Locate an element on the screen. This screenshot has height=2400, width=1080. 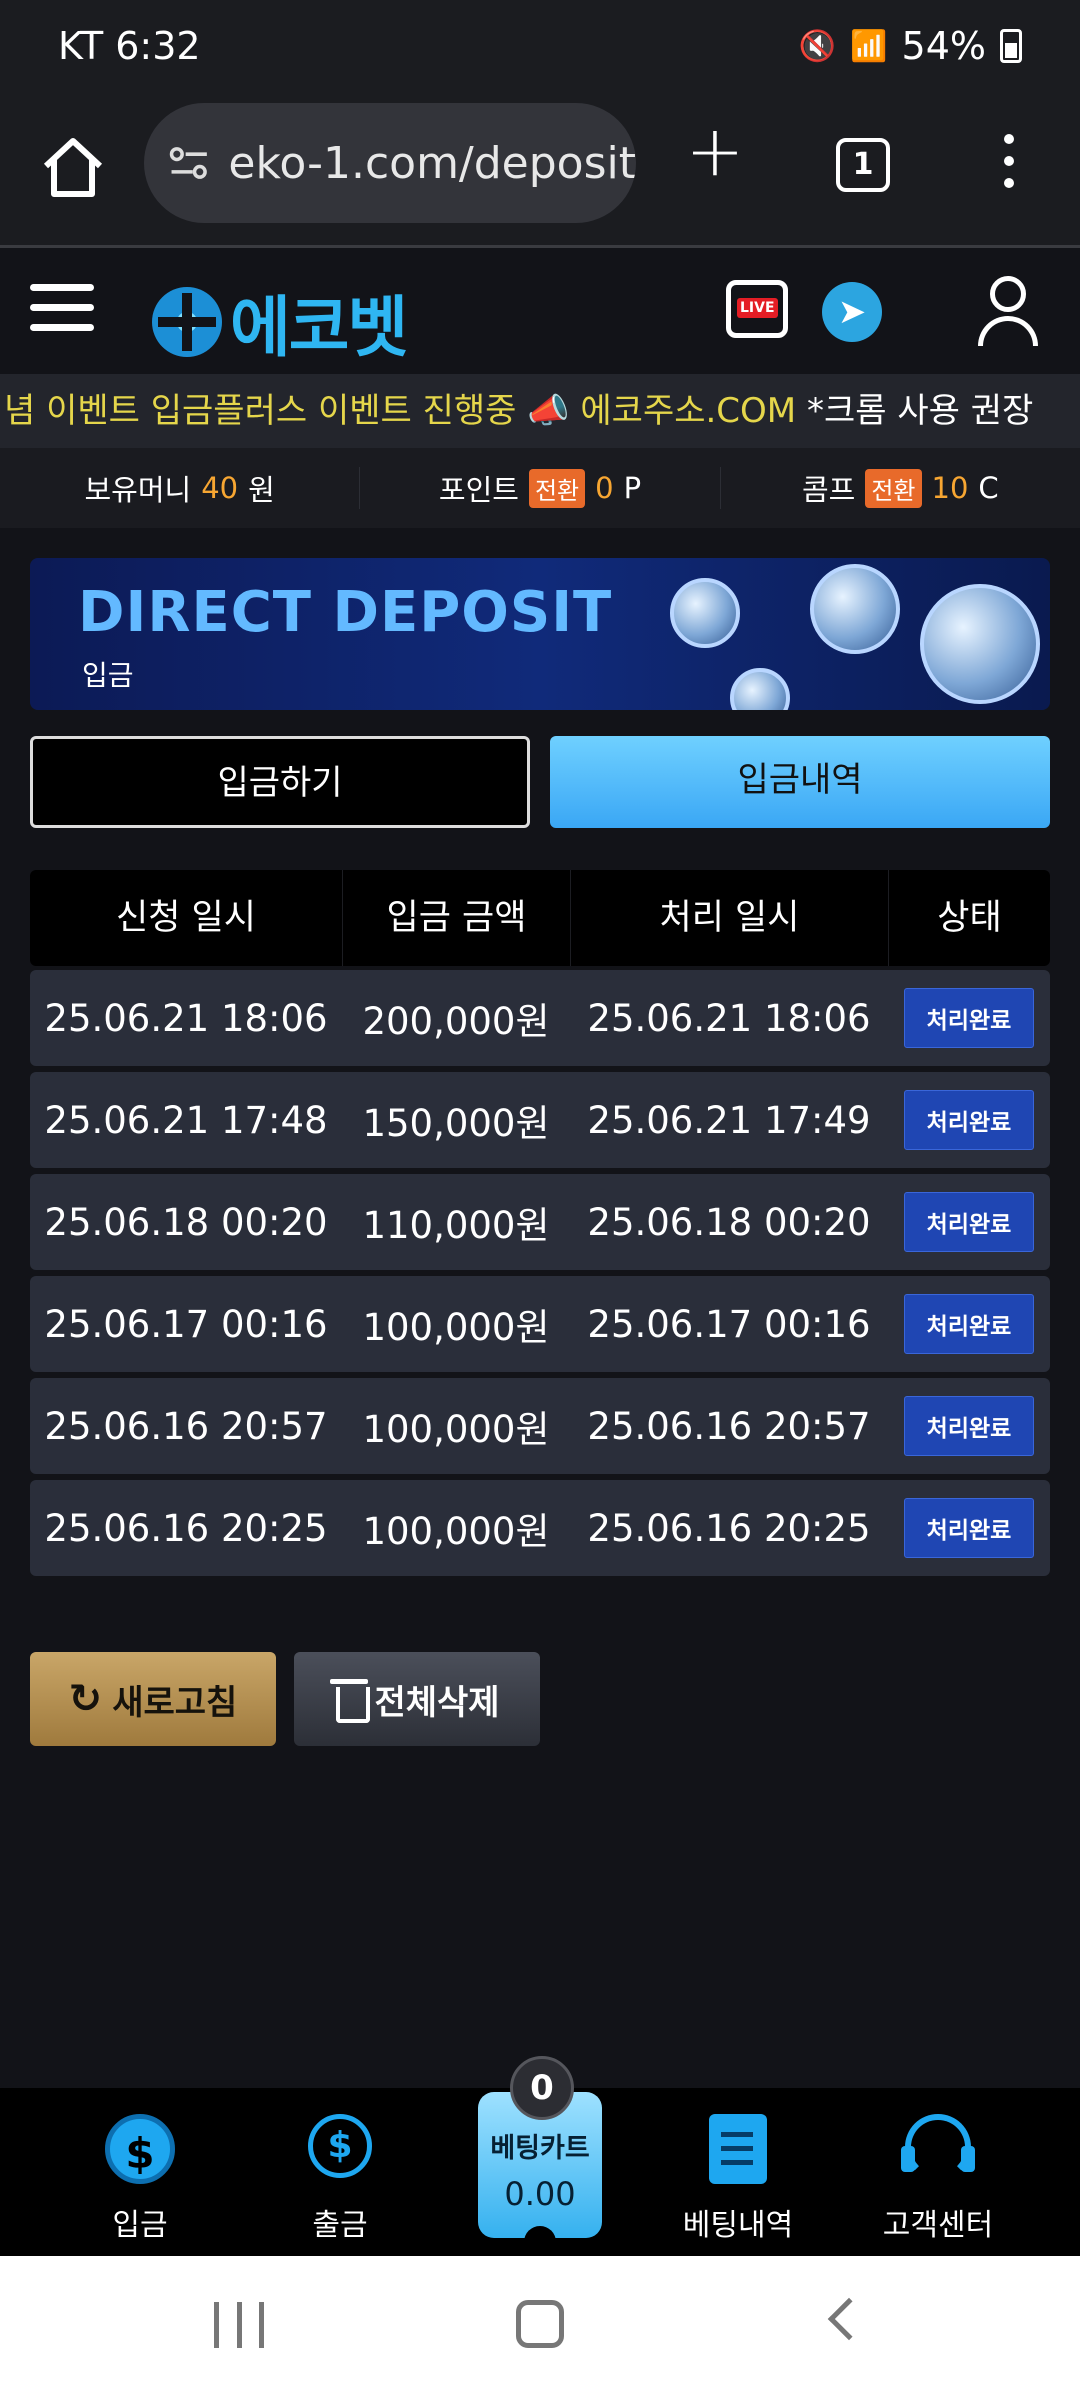
nav-deposit: $ 입금 is located at coordinates (140, 2176).